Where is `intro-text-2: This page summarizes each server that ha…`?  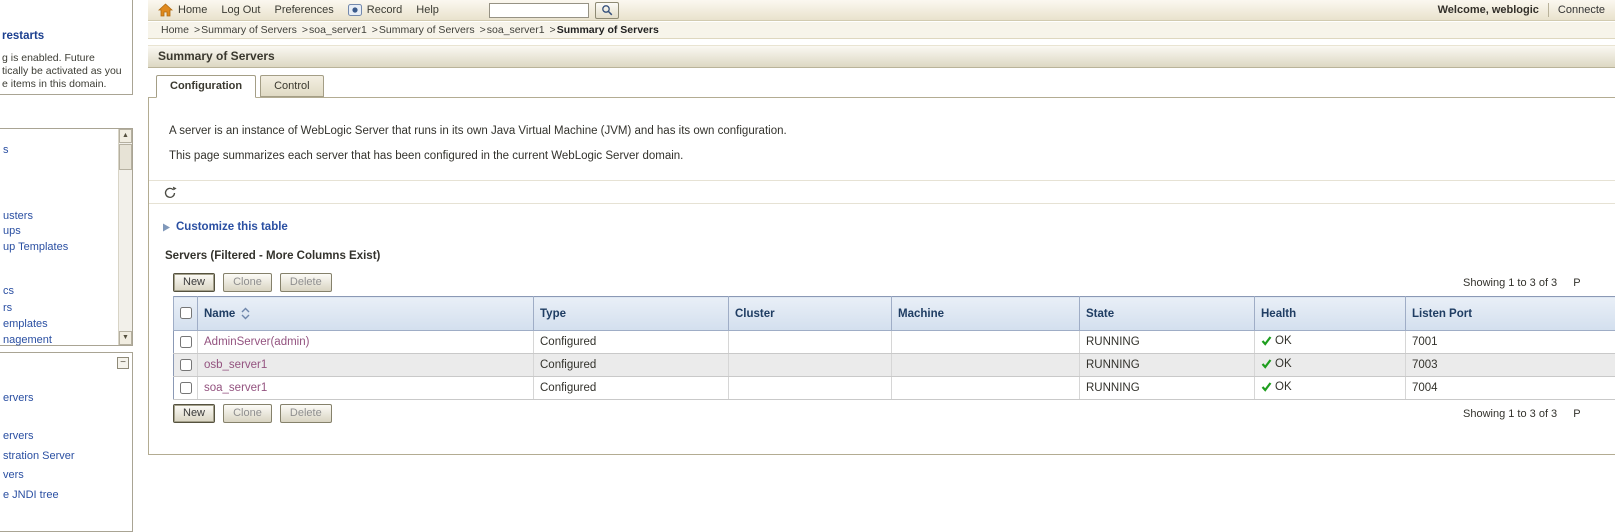
intro-text-2: This page summarizes each server that ha… is located at coordinates (426, 156).